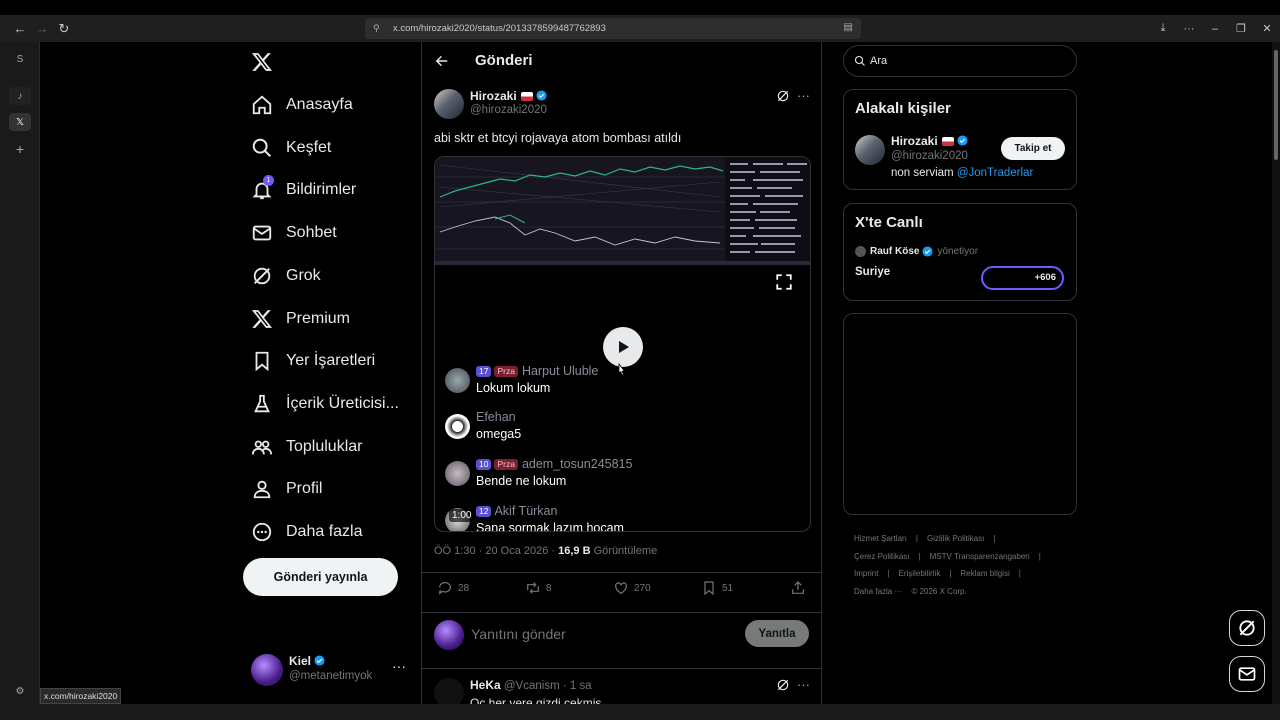 The width and height of the screenshot is (1280, 720). What do you see at coordinates (872, 272) in the screenshot?
I see `live-space-title: Suriye` at bounding box center [872, 272].